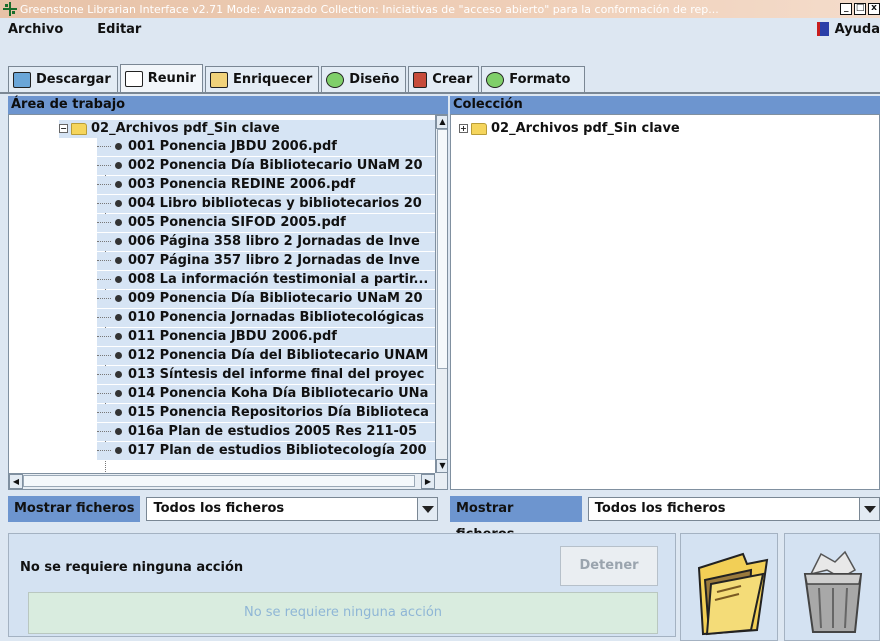  I want to click on tab-gather: Reunir, so click(161, 78).